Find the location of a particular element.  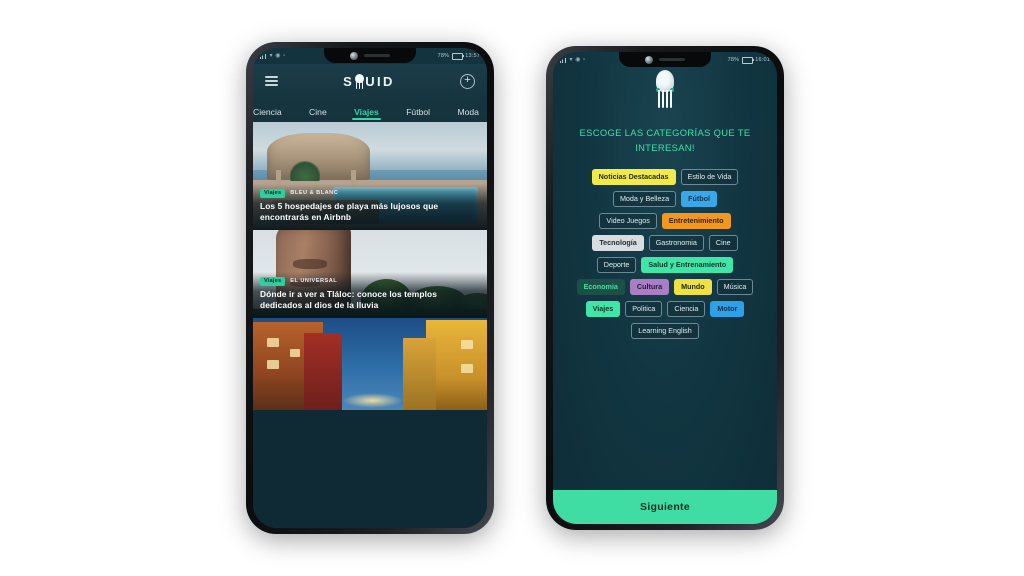

category-screen-title: ESCOGE LAS CATEGORÍAS QUE TE INTERESAN! is located at coordinates (665, 140).